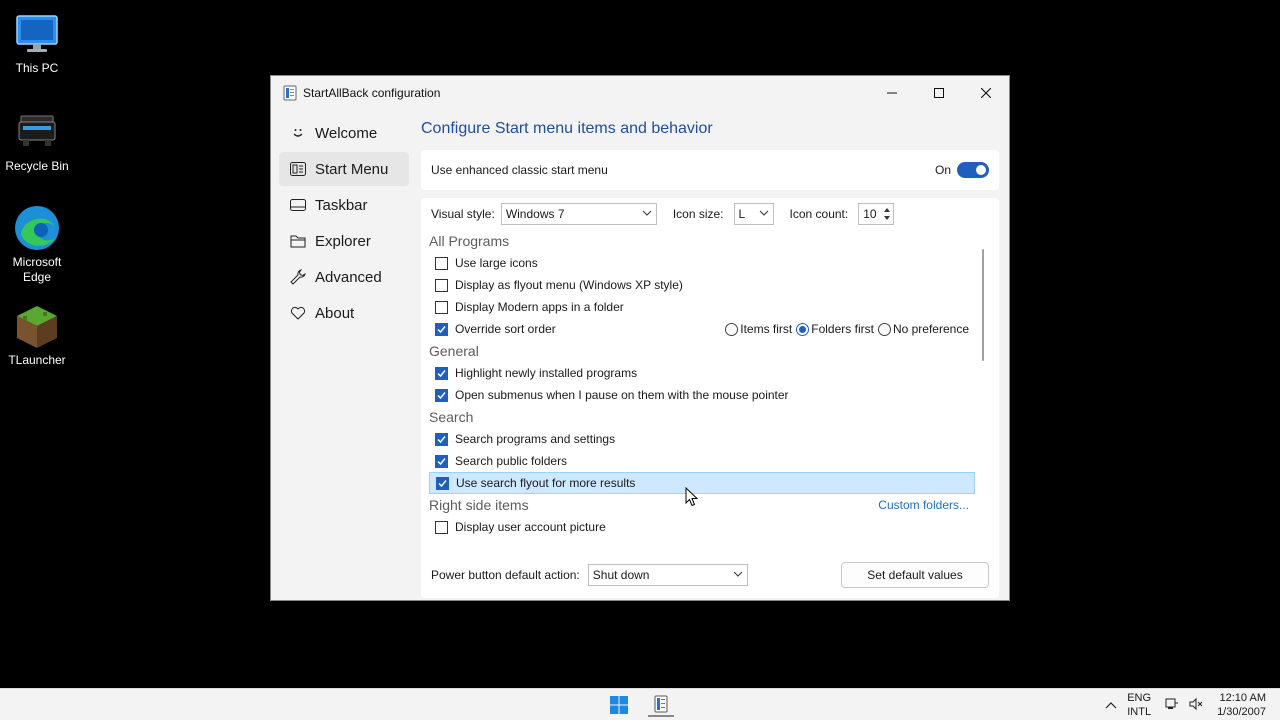  What do you see at coordinates (938, 93) in the screenshot?
I see `maximize-button` at bounding box center [938, 93].